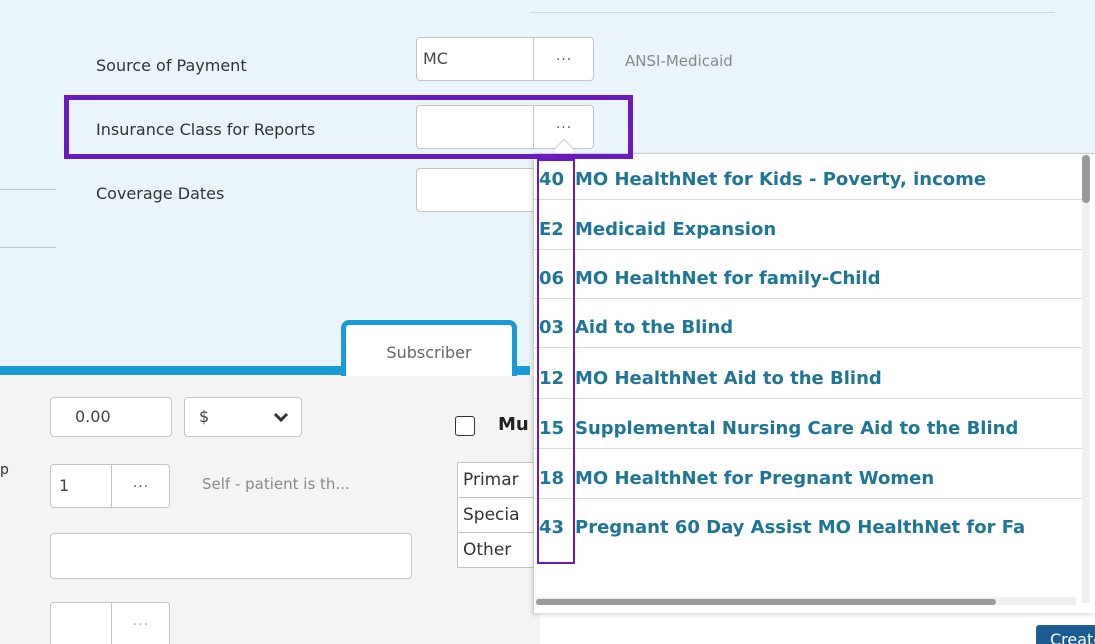 This screenshot has width=1095, height=644. Describe the element at coordinates (809, 329) in the screenshot. I see `dropdown-option: 03 Aid to the Blind` at that location.